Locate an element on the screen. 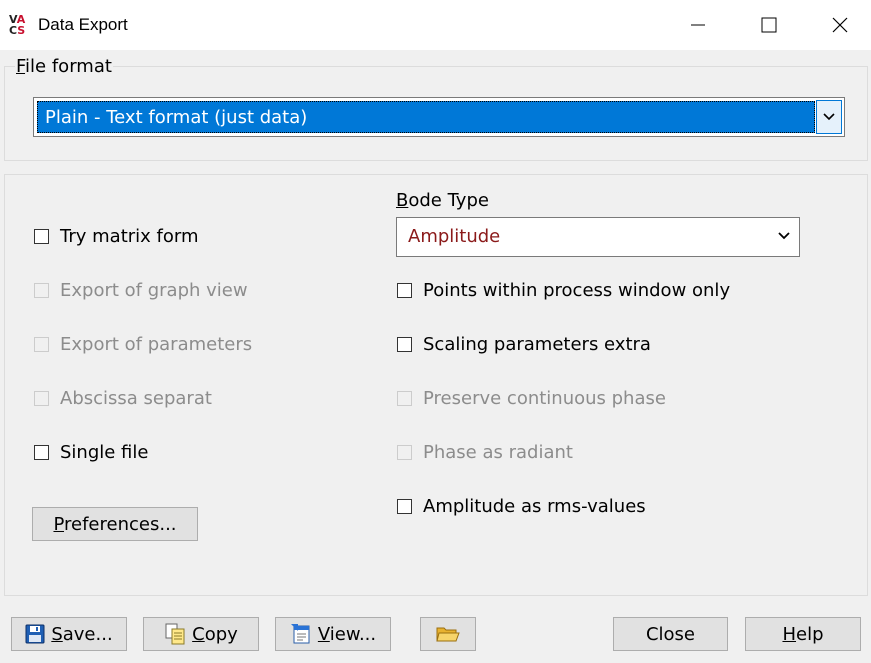 This screenshot has height=663, width=871. checkbox-preserve-continuous-phase: Preserve continuous phase is located at coordinates (531, 398).